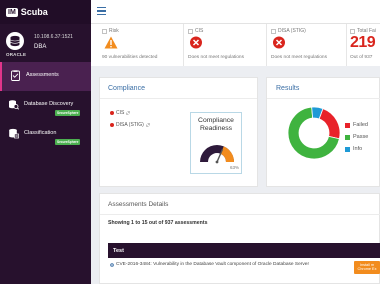  Describe the element at coordinates (288, 88) in the screenshot. I see `results-title: Results` at that location.